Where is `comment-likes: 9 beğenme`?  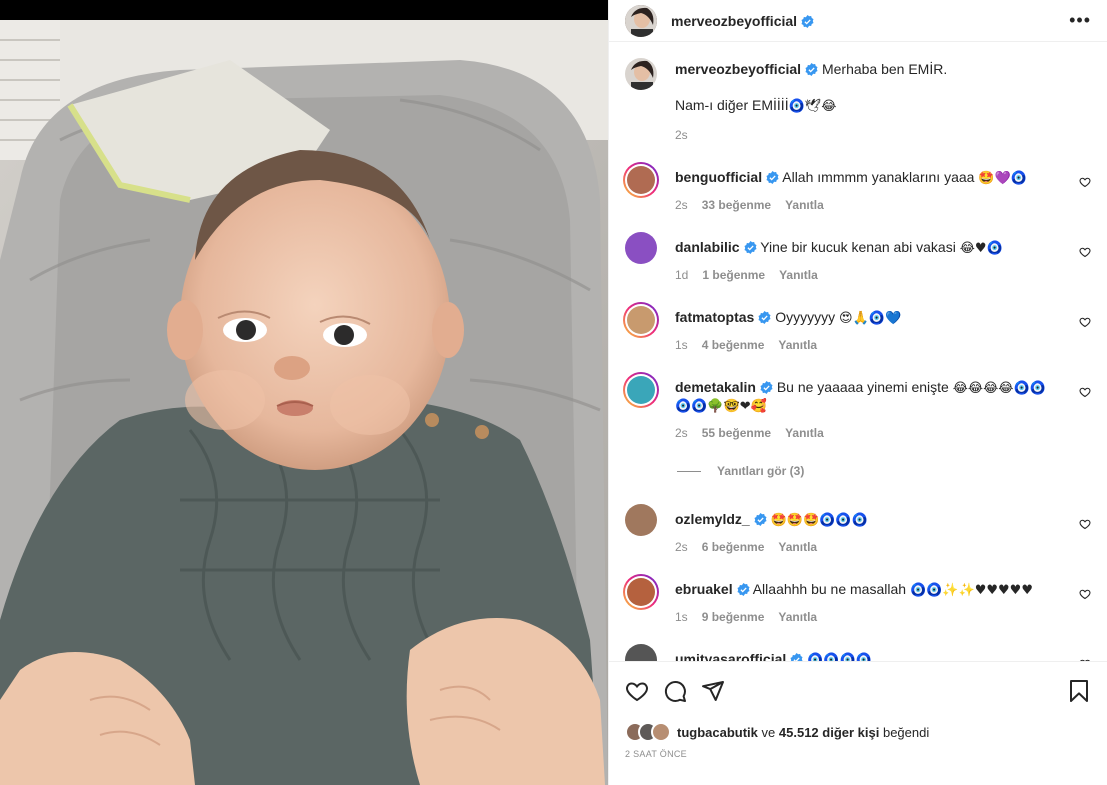 comment-likes: 9 beğenme is located at coordinates (733, 617).